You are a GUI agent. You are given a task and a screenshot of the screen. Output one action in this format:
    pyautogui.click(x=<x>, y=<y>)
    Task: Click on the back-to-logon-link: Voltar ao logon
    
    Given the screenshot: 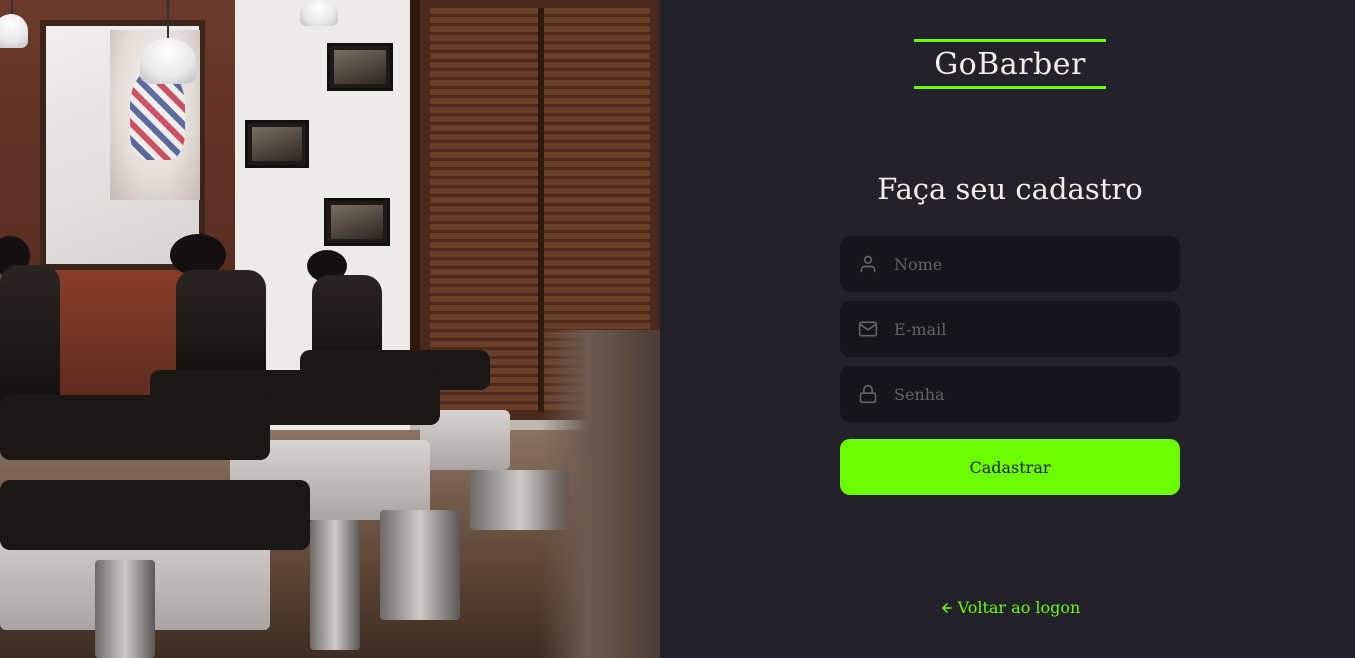 What is the action you would take?
    pyautogui.click(x=1010, y=607)
    